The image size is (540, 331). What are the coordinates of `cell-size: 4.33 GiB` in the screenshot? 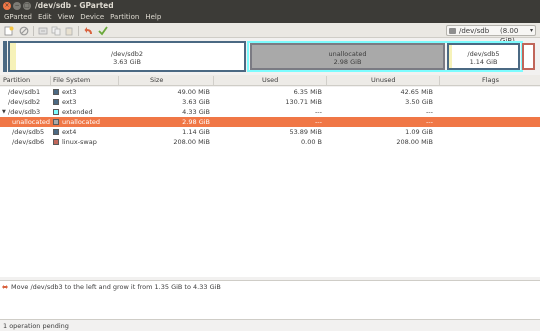 It's located at (196, 112).